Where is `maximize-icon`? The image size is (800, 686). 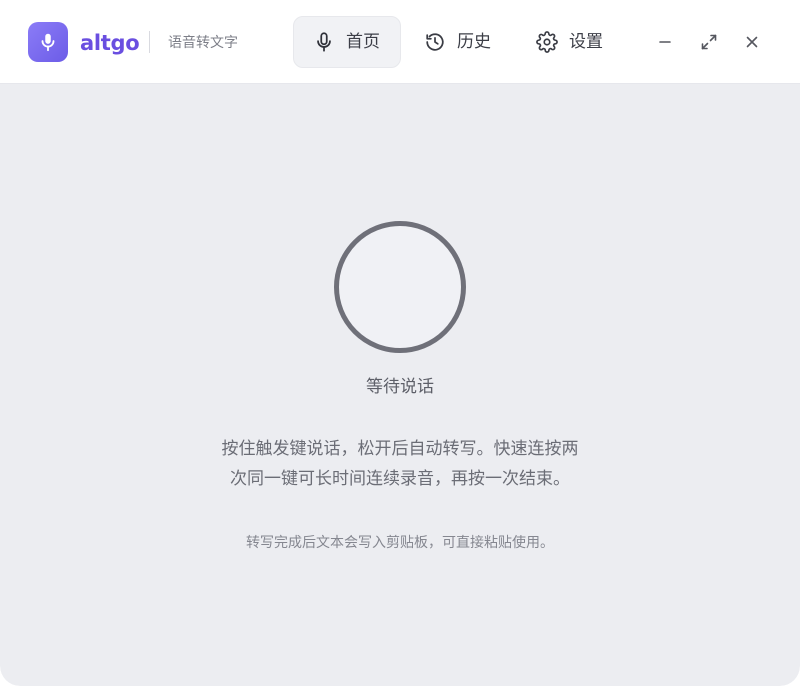
maximize-icon is located at coordinates (709, 42).